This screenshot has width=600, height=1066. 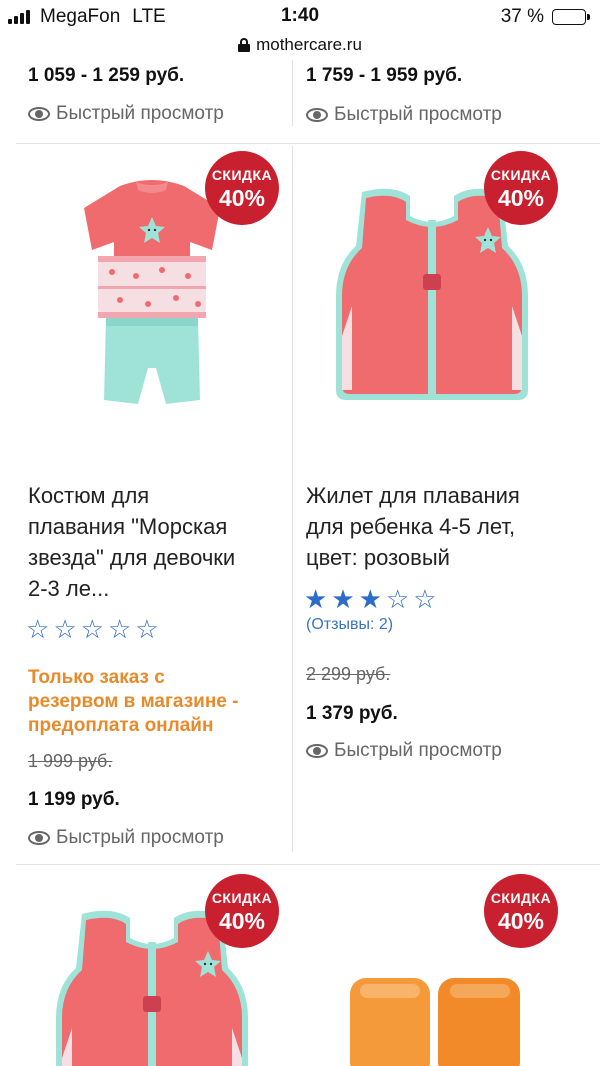 I want to click on lock-icon, so click(x=244, y=45).